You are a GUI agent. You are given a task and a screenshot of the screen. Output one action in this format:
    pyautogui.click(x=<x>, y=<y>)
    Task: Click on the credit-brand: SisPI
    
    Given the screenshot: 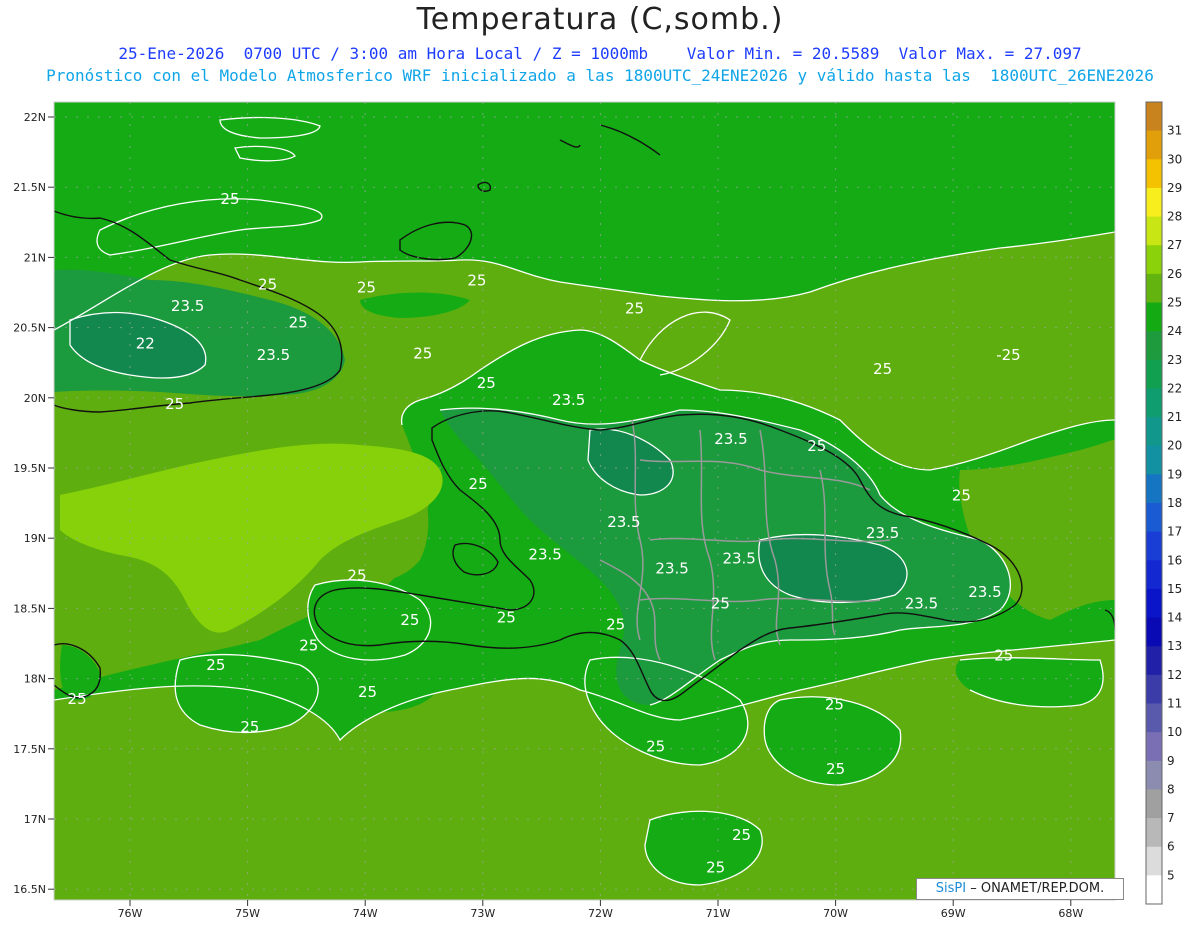 What is the action you would take?
    pyautogui.click(x=951, y=888)
    